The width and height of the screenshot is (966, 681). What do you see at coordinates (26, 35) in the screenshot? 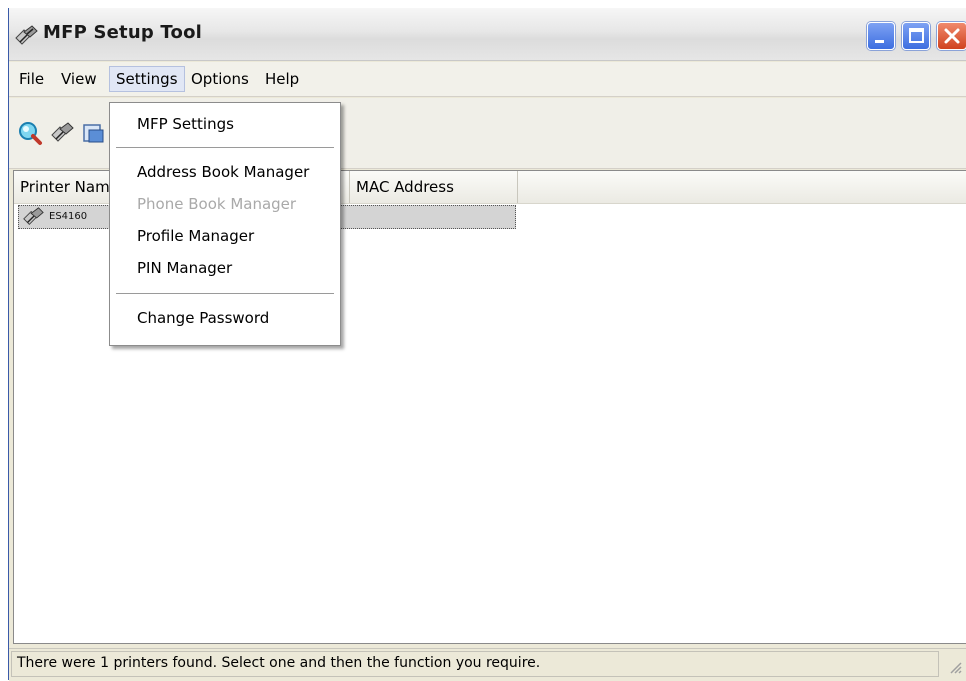
I see `app-icon` at bounding box center [26, 35].